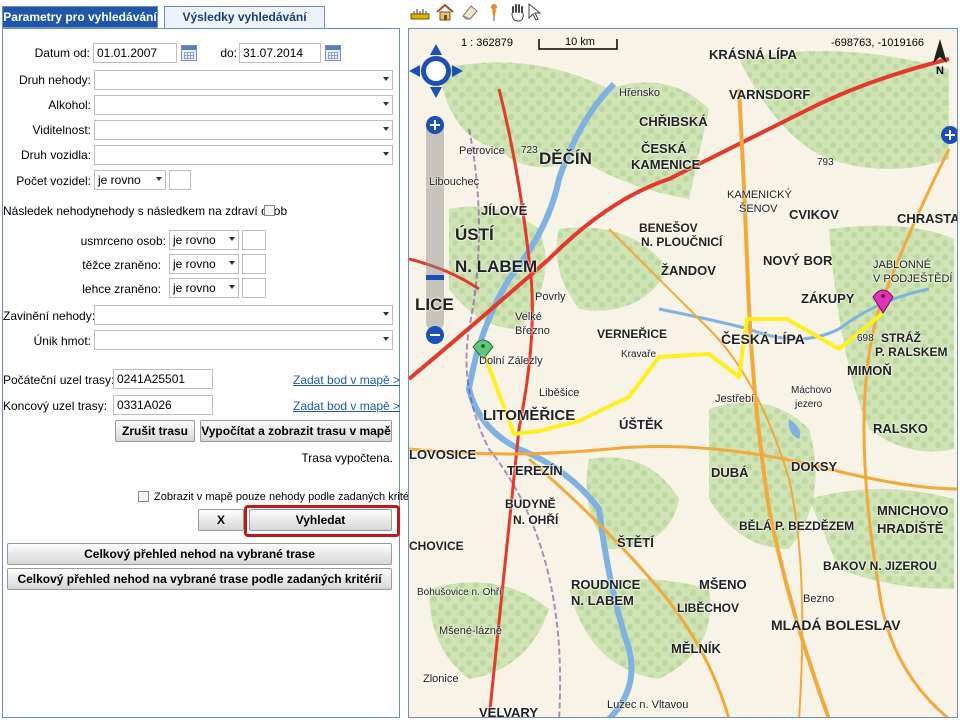  I want to click on fault-label: Zavinění nehody:, so click(49, 316).